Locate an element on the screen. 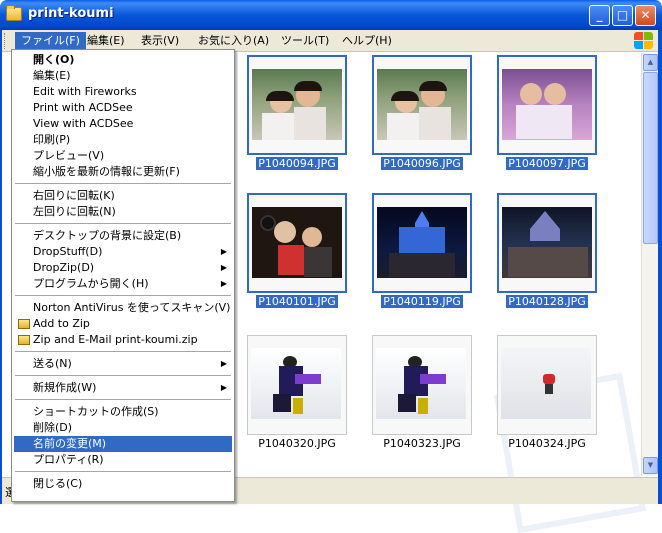 This screenshot has height=533, width=662. file-menu-item: ショートカットの作成(S) is located at coordinates (123, 412).